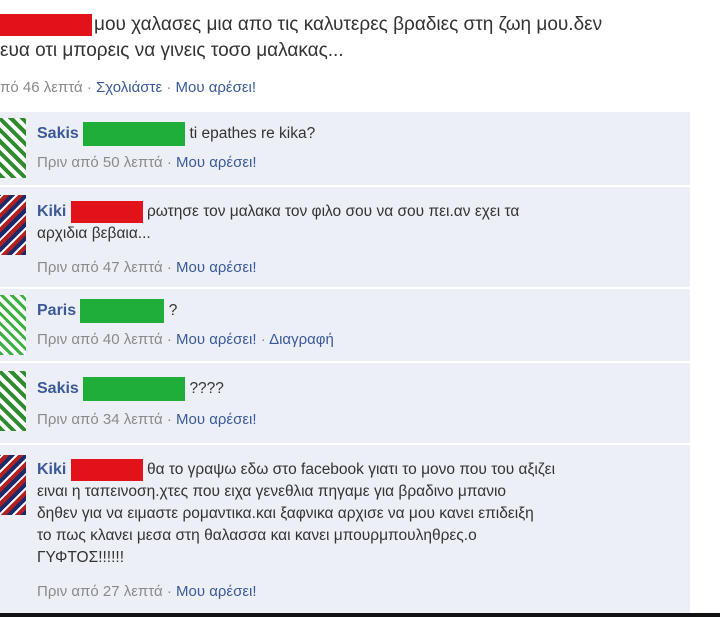 This screenshot has height=617, width=720. I want to click on comment-text-line-5: ΓΥΦΤΟΣ!!!!!!, so click(81, 558).